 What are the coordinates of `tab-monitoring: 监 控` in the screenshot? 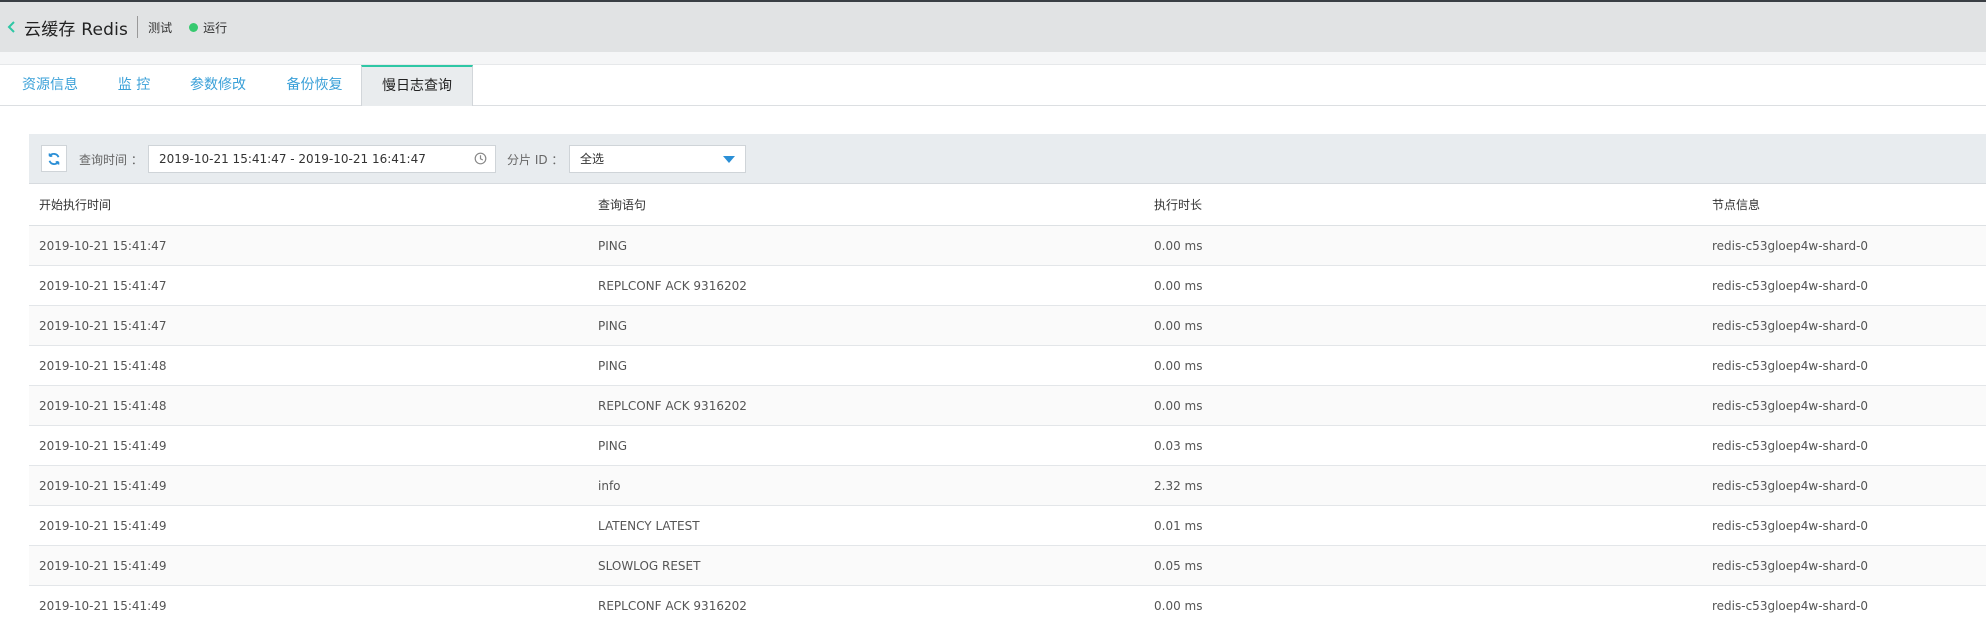 It's located at (134, 85).